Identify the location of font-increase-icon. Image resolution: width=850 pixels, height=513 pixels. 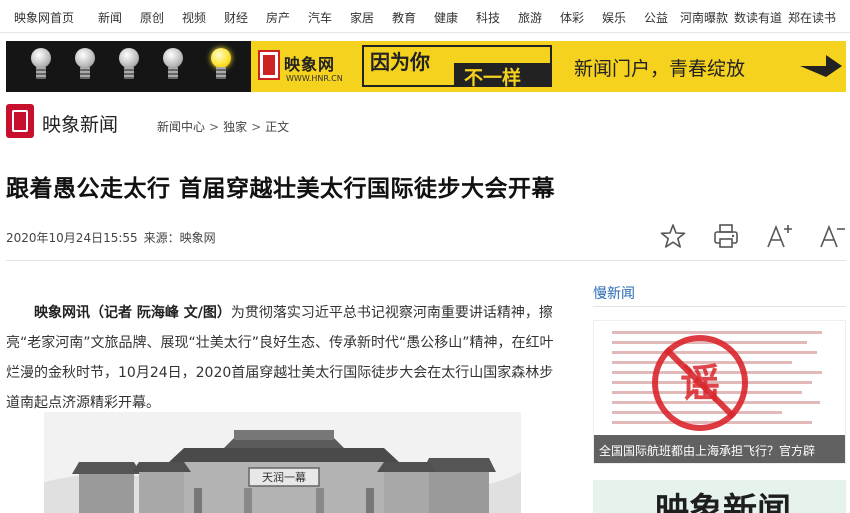
(779, 236).